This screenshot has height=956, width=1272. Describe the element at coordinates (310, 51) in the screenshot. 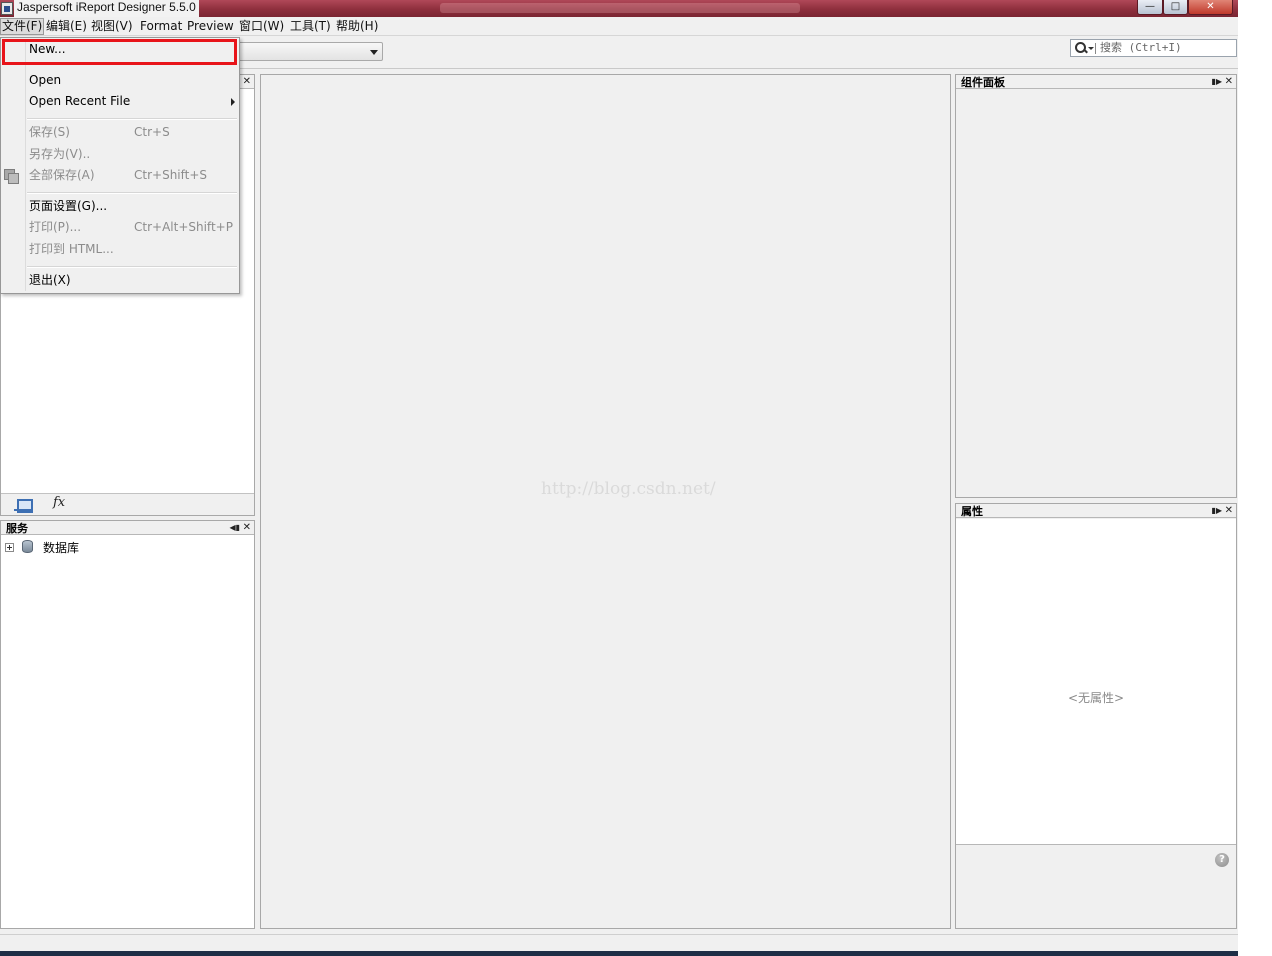

I see `toolbar-combo` at that location.